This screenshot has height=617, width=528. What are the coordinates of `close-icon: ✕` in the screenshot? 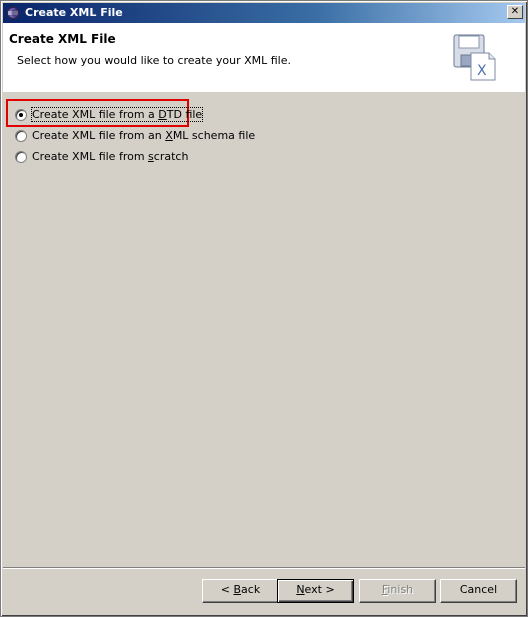 It's located at (515, 11).